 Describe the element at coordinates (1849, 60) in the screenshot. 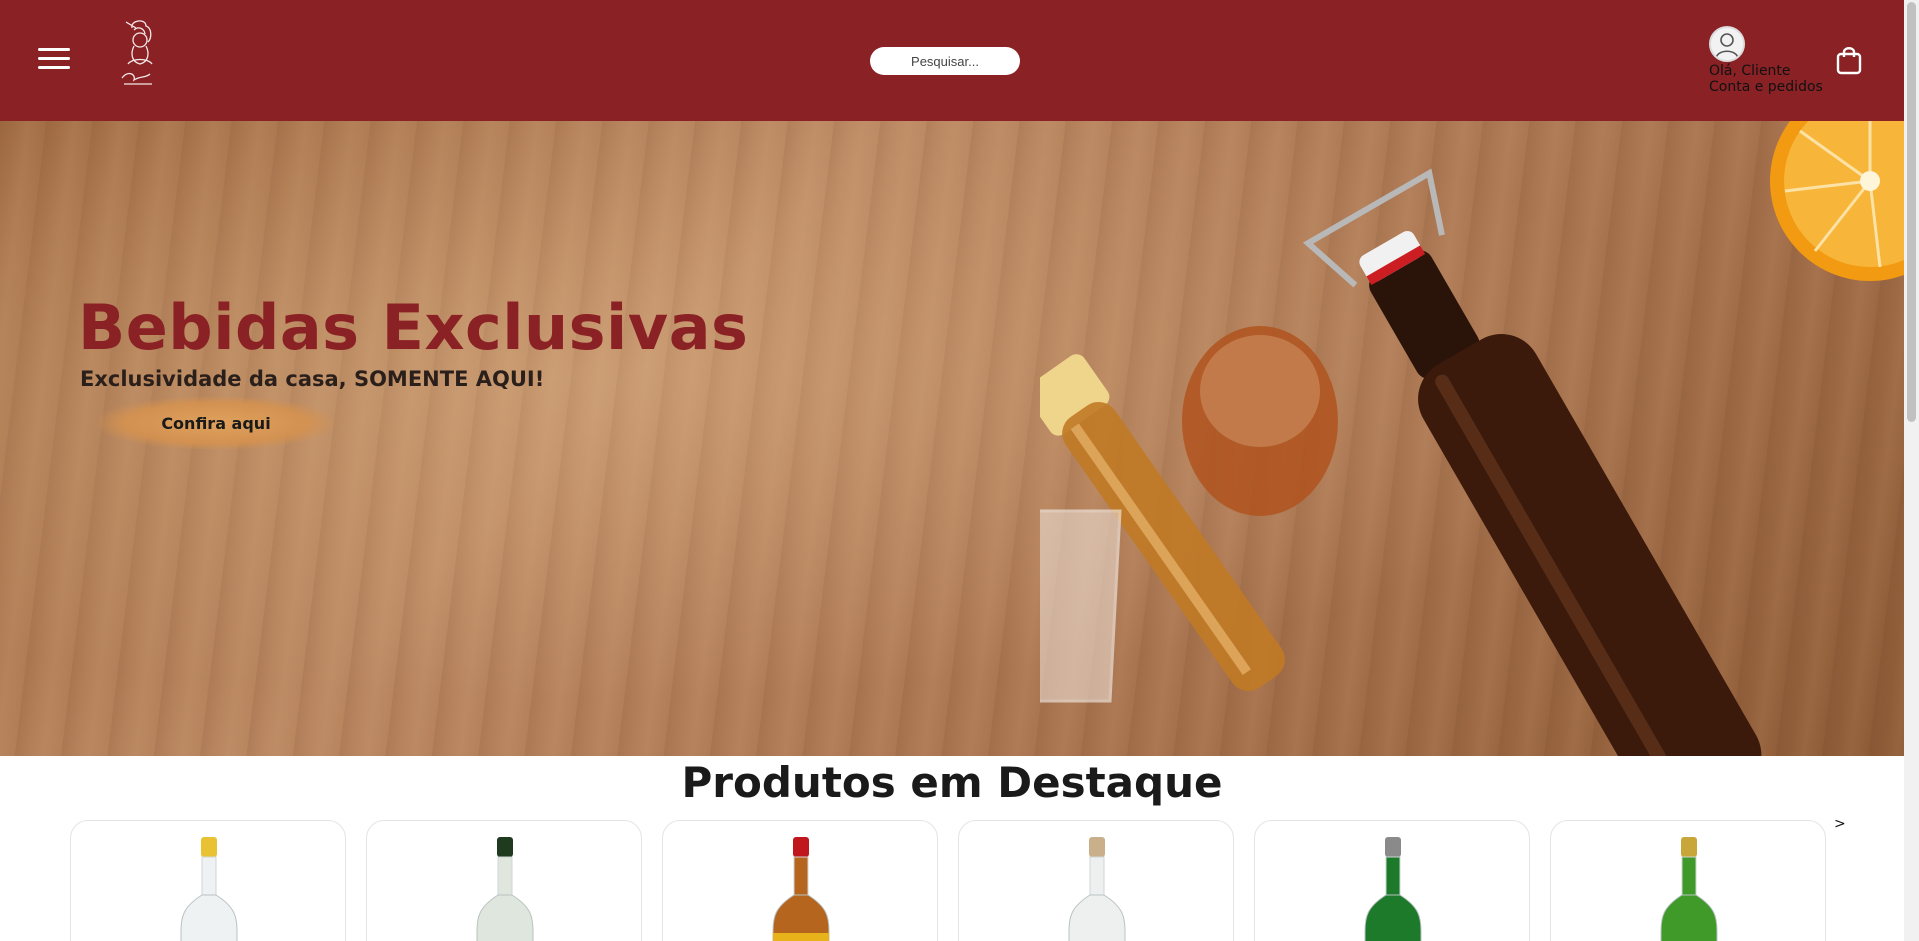

I see `shopping-bag-icon` at that location.